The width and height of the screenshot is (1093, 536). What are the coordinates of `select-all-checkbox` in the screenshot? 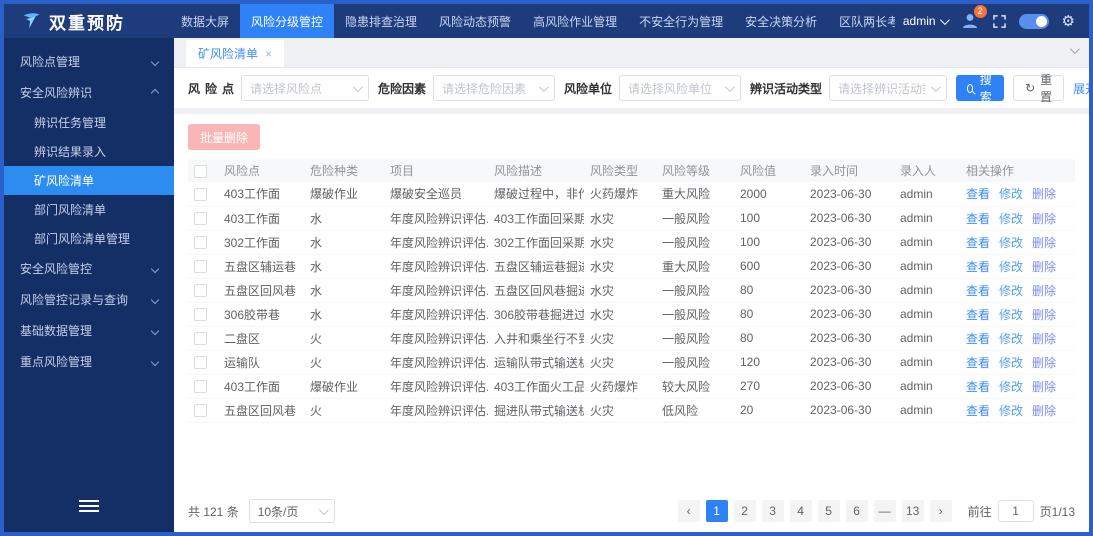 It's located at (200, 171).